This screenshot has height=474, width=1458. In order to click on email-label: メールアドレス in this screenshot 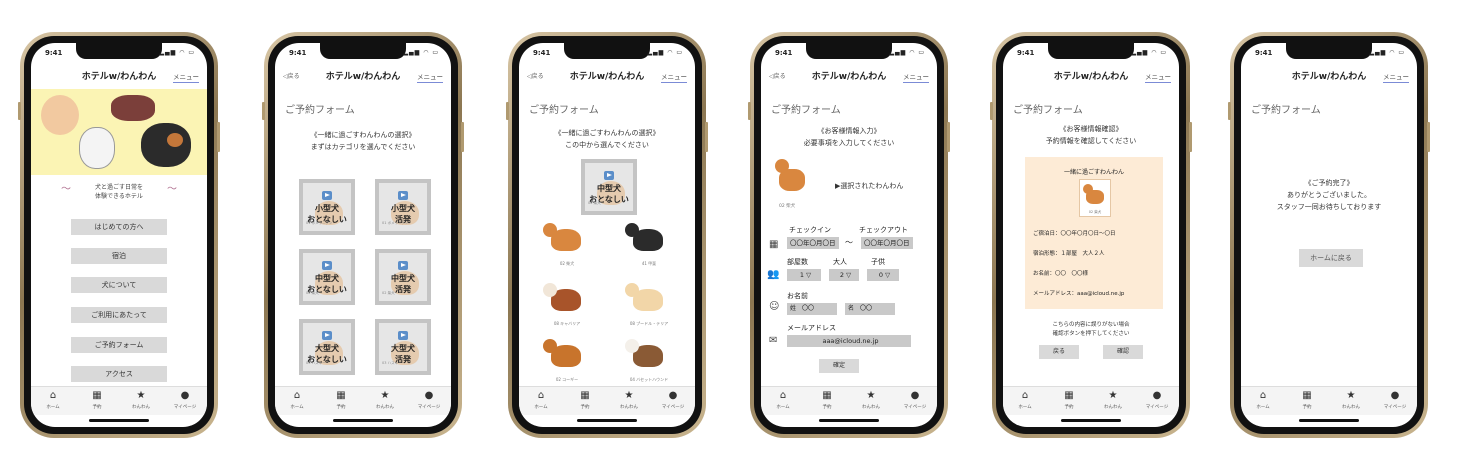, I will do `click(811, 328)`.